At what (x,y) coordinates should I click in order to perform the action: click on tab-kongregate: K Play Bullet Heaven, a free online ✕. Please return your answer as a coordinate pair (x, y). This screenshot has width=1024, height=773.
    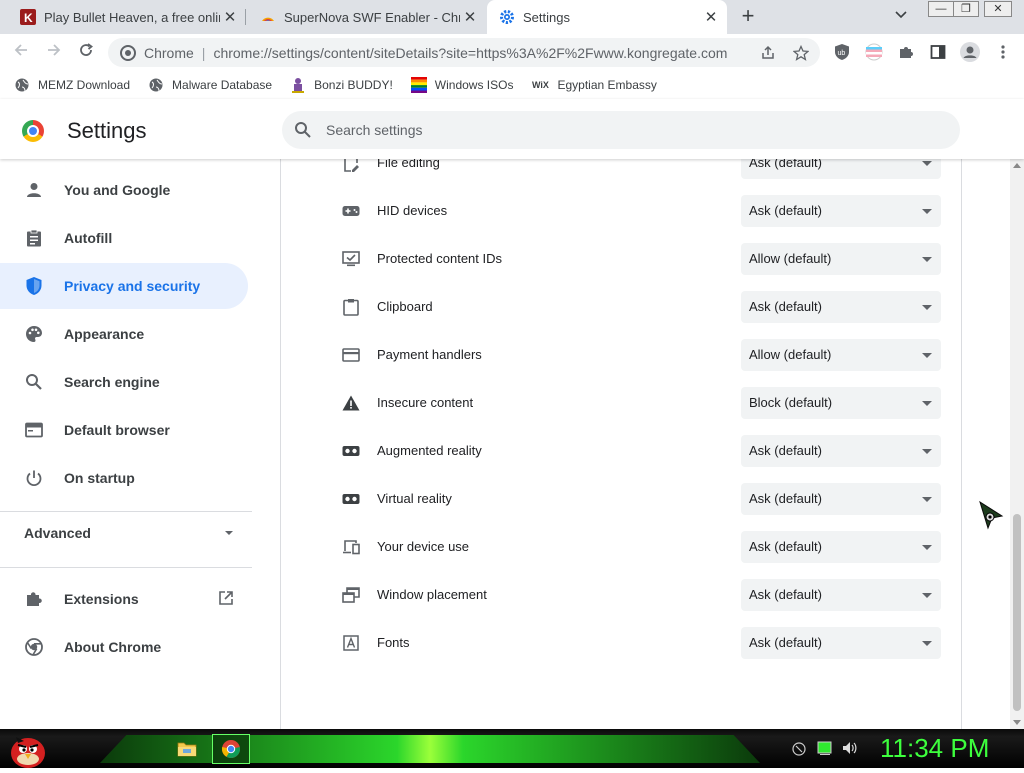
    Looking at the image, I should click on (123, 17).